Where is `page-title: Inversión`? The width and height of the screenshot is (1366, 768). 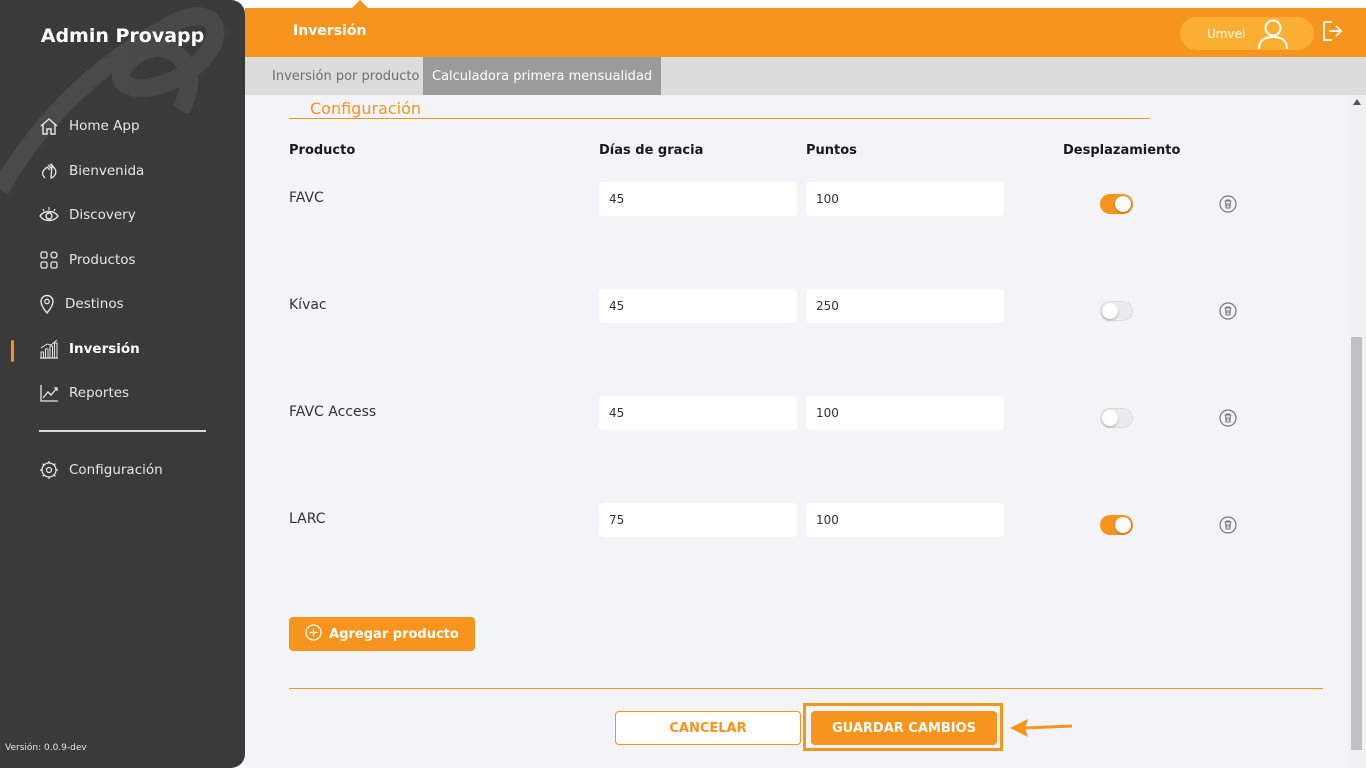 page-title: Inversión is located at coordinates (330, 31).